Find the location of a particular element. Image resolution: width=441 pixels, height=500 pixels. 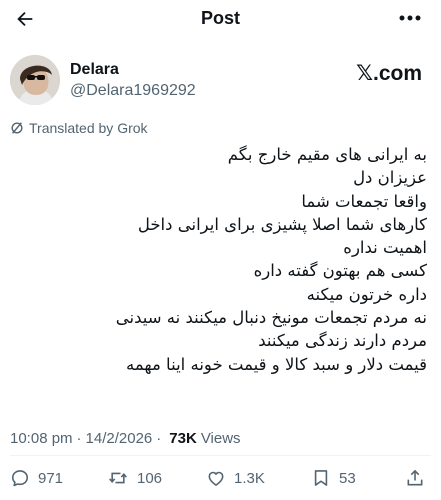

author-row: Delara @Delara1969292 𝕏.com is located at coordinates (220, 80).